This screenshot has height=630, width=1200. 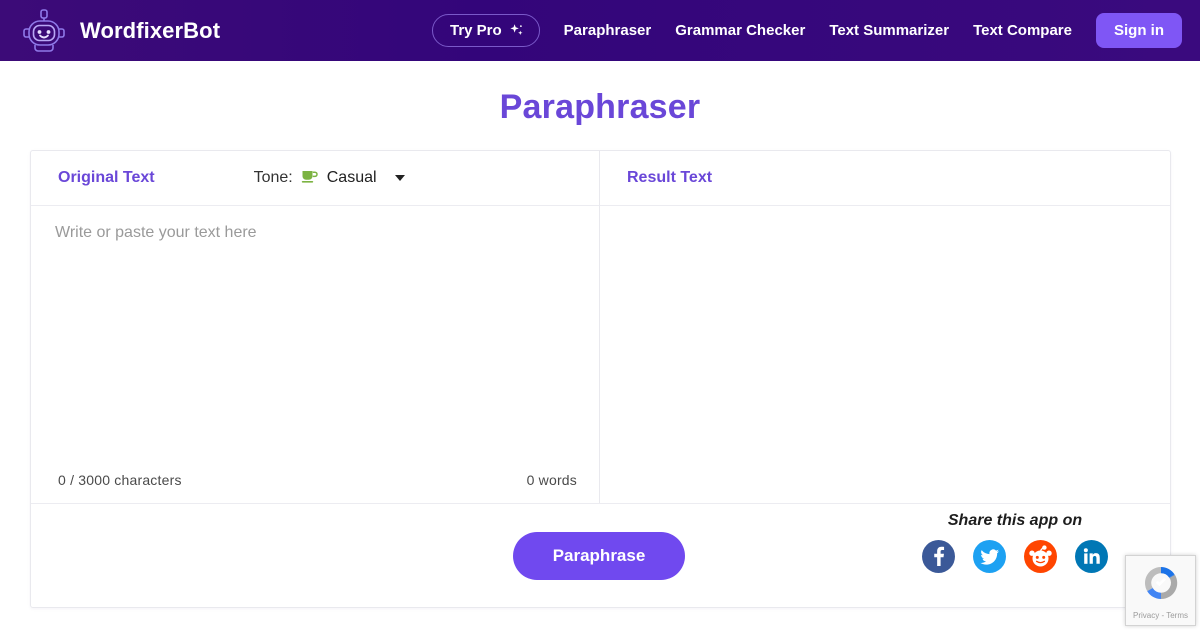 I want to click on nav-link-paraphraser: Paraphraser, so click(x=608, y=30).